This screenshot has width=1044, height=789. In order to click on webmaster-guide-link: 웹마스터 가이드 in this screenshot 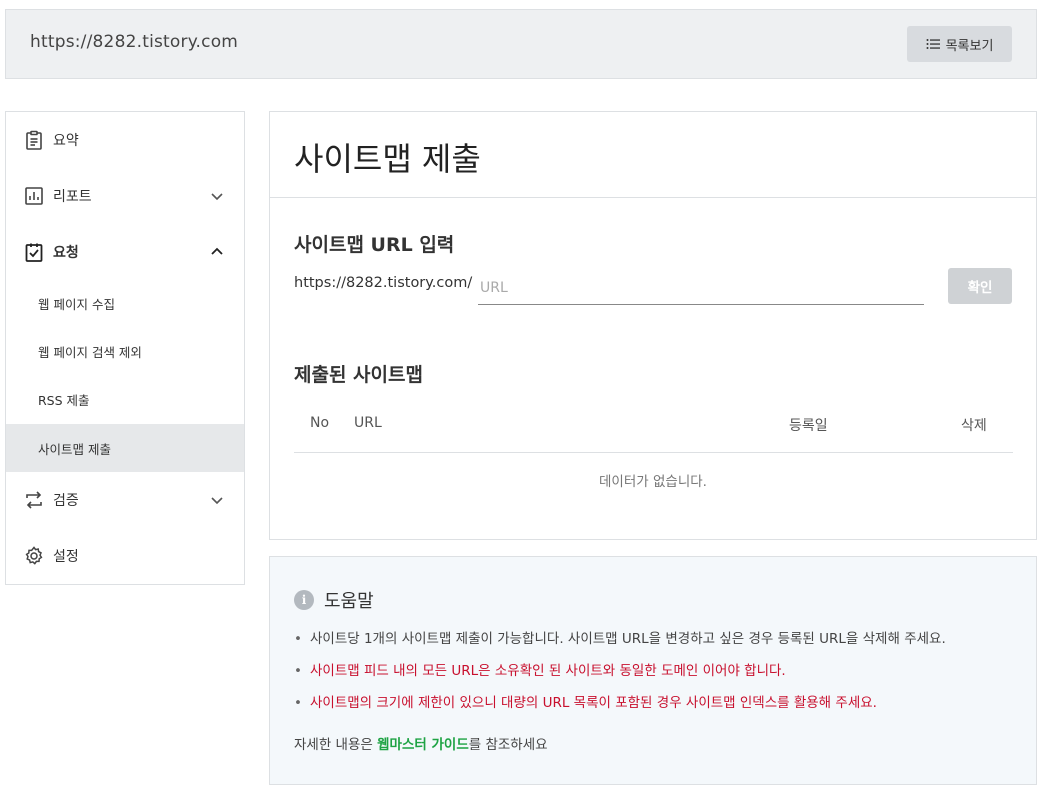, I will do `click(423, 745)`.